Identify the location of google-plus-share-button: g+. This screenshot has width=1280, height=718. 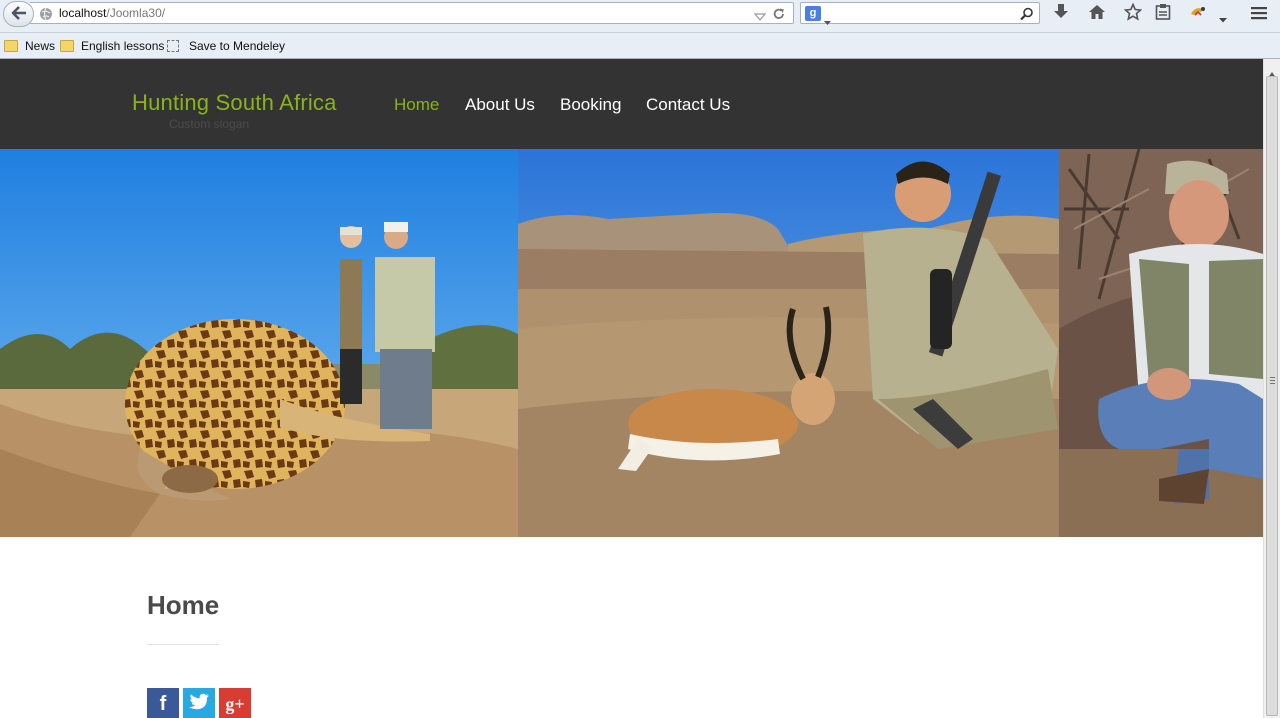
(235, 703).